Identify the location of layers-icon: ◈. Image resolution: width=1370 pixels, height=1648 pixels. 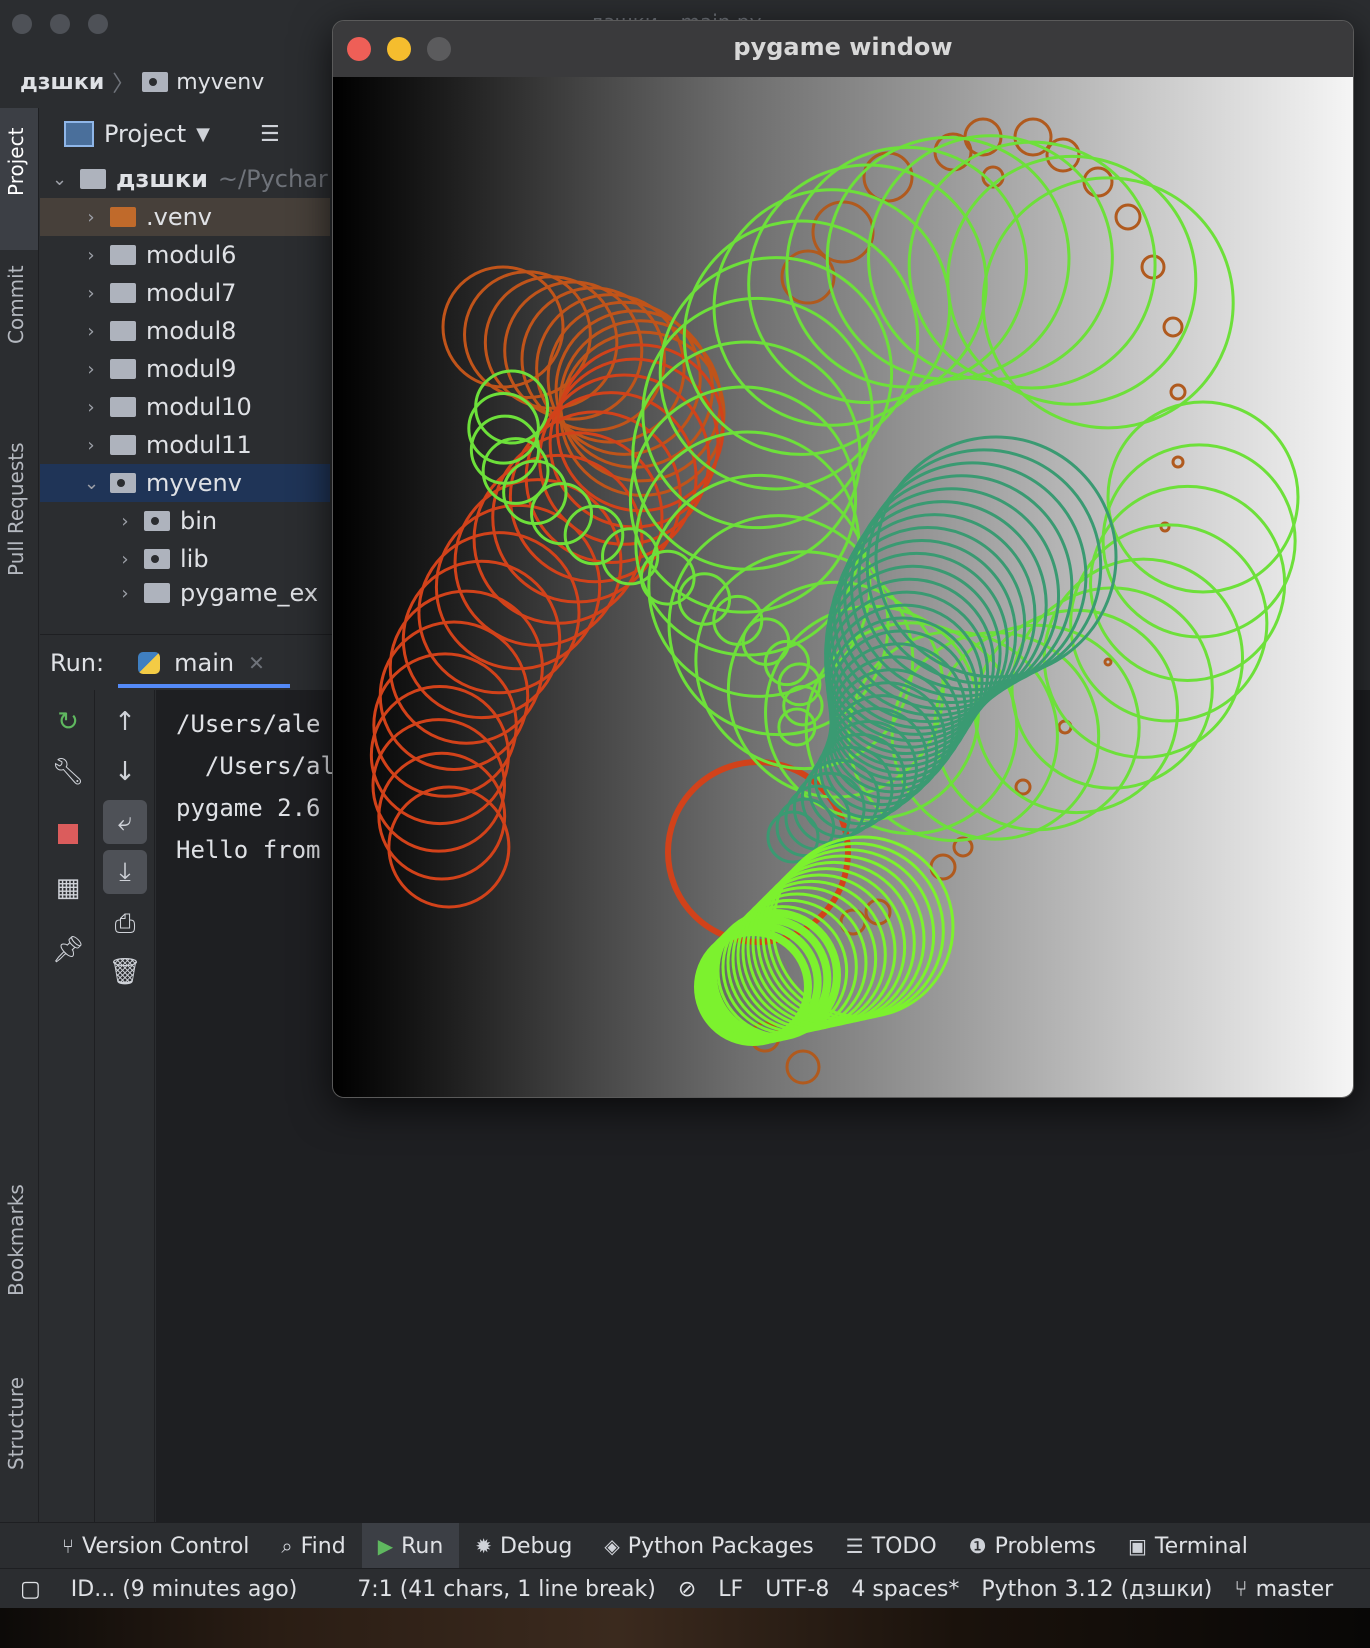
(612, 1546).